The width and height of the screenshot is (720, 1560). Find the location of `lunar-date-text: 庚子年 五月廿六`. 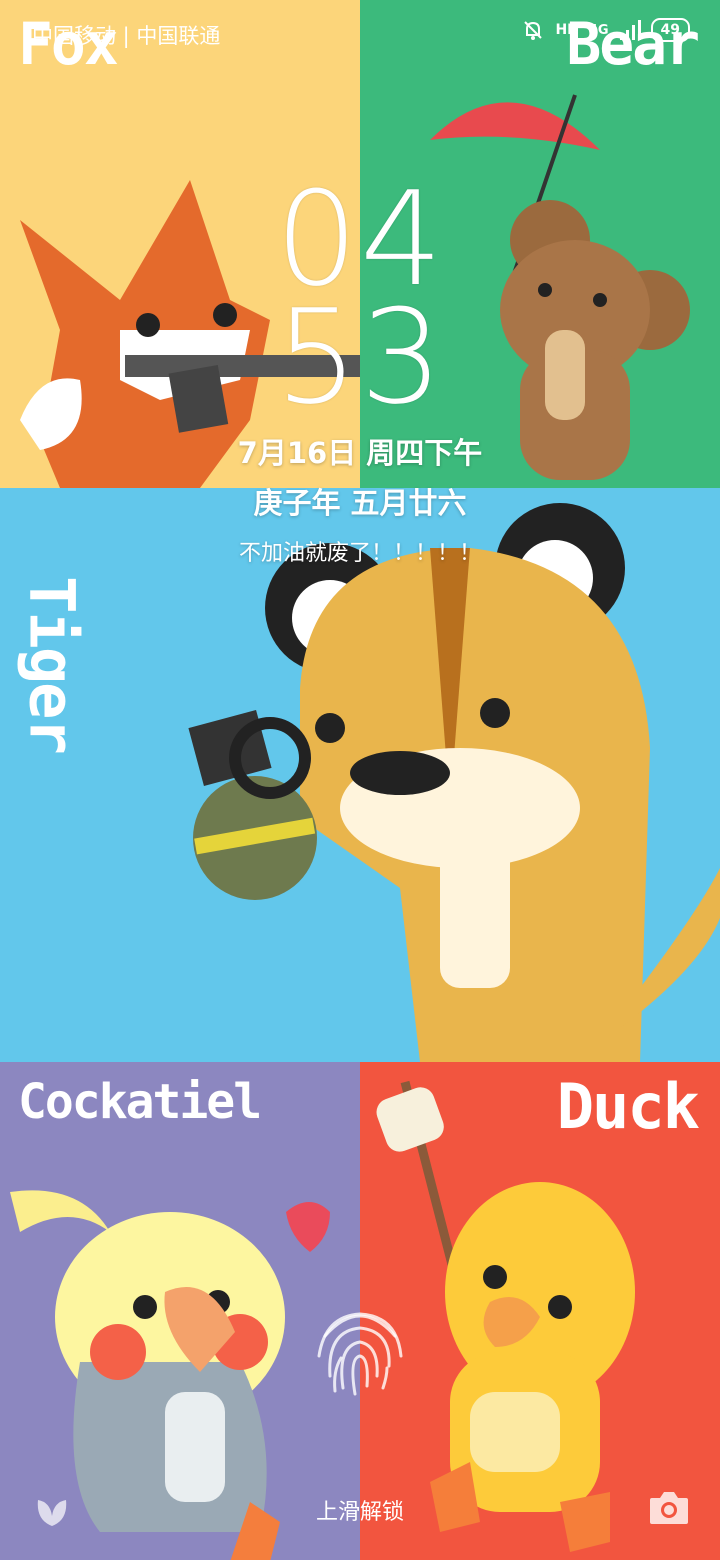

lunar-date-text: 庚子年 五月廿六 is located at coordinates (360, 503).